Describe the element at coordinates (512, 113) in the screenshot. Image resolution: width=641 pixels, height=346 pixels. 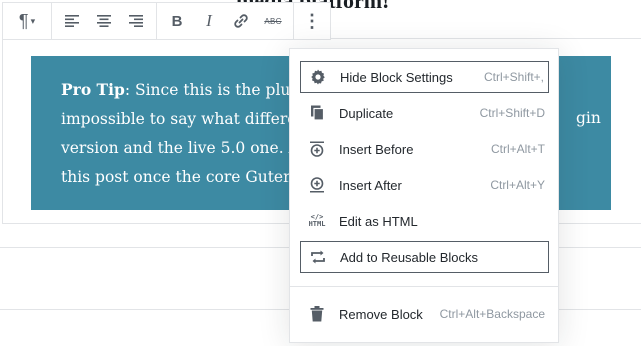
I see `menu-item-shortcut: Ctrl+Shift+D` at that location.